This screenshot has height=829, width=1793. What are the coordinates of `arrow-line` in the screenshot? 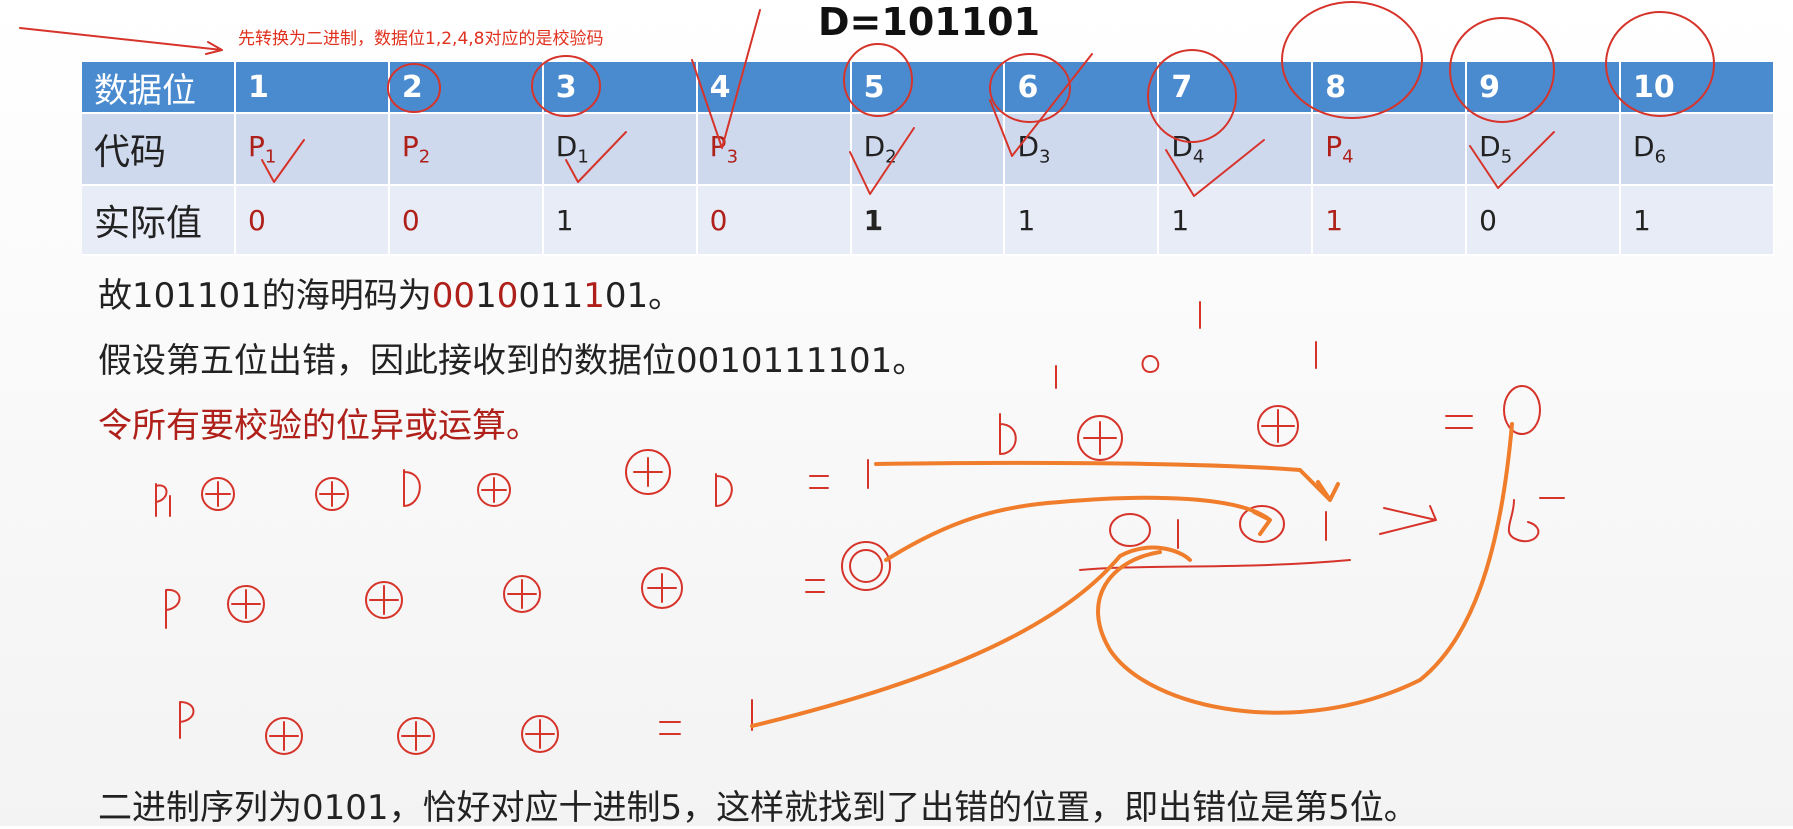 It's located at (121, 41).